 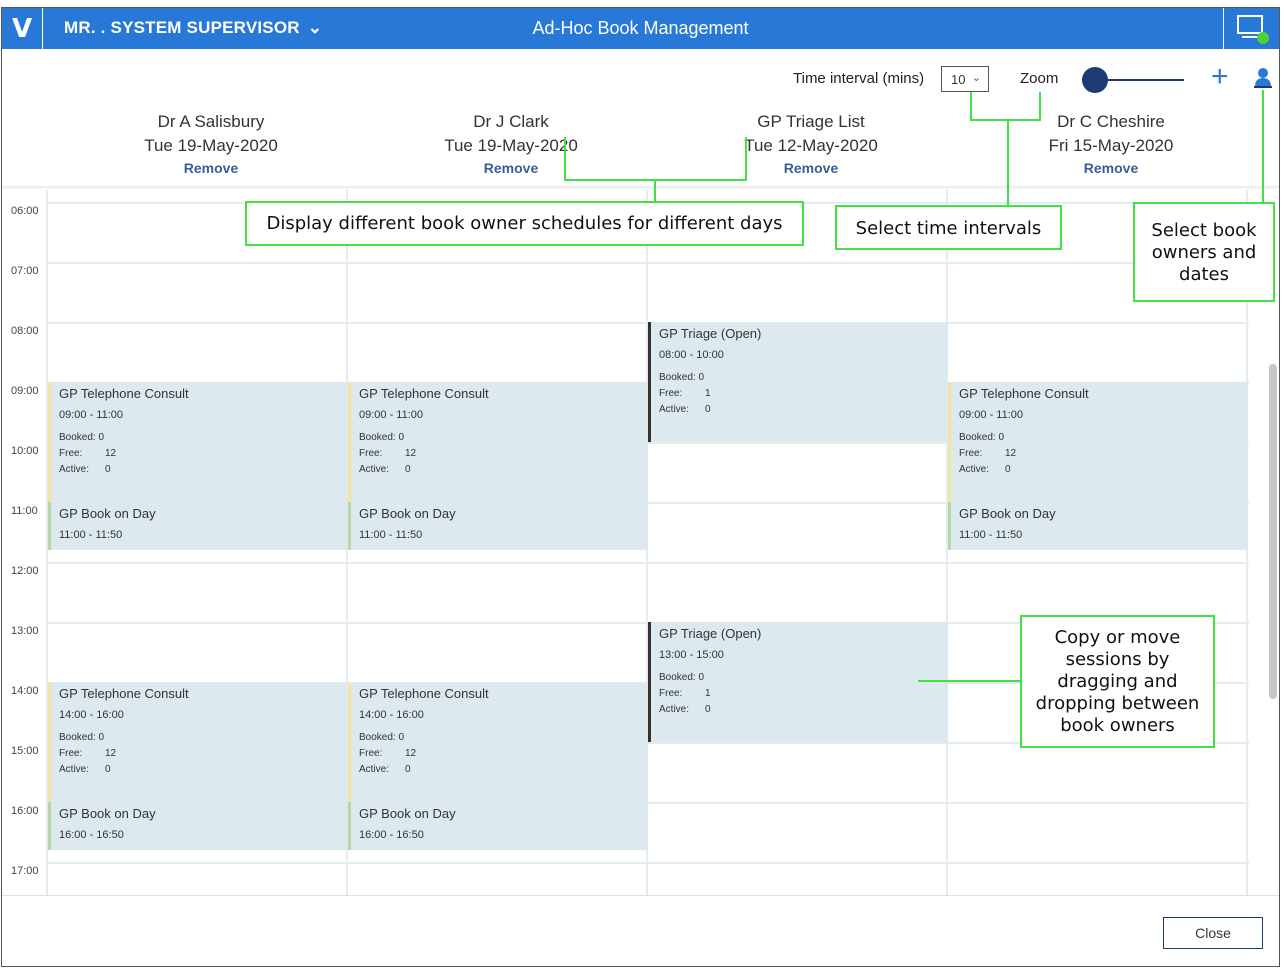 What do you see at coordinates (1273, 531) in the screenshot?
I see `vertical-scrollbar` at bounding box center [1273, 531].